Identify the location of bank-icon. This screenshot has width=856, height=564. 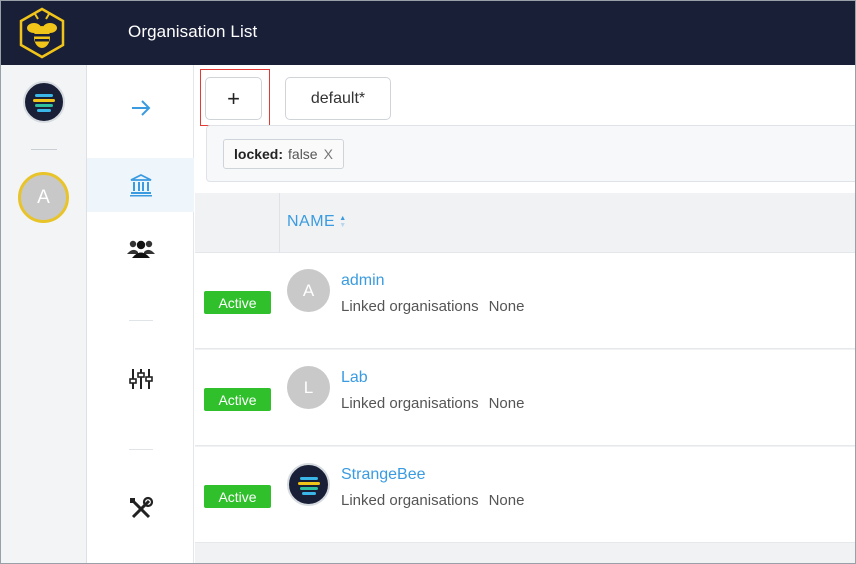
(140, 185).